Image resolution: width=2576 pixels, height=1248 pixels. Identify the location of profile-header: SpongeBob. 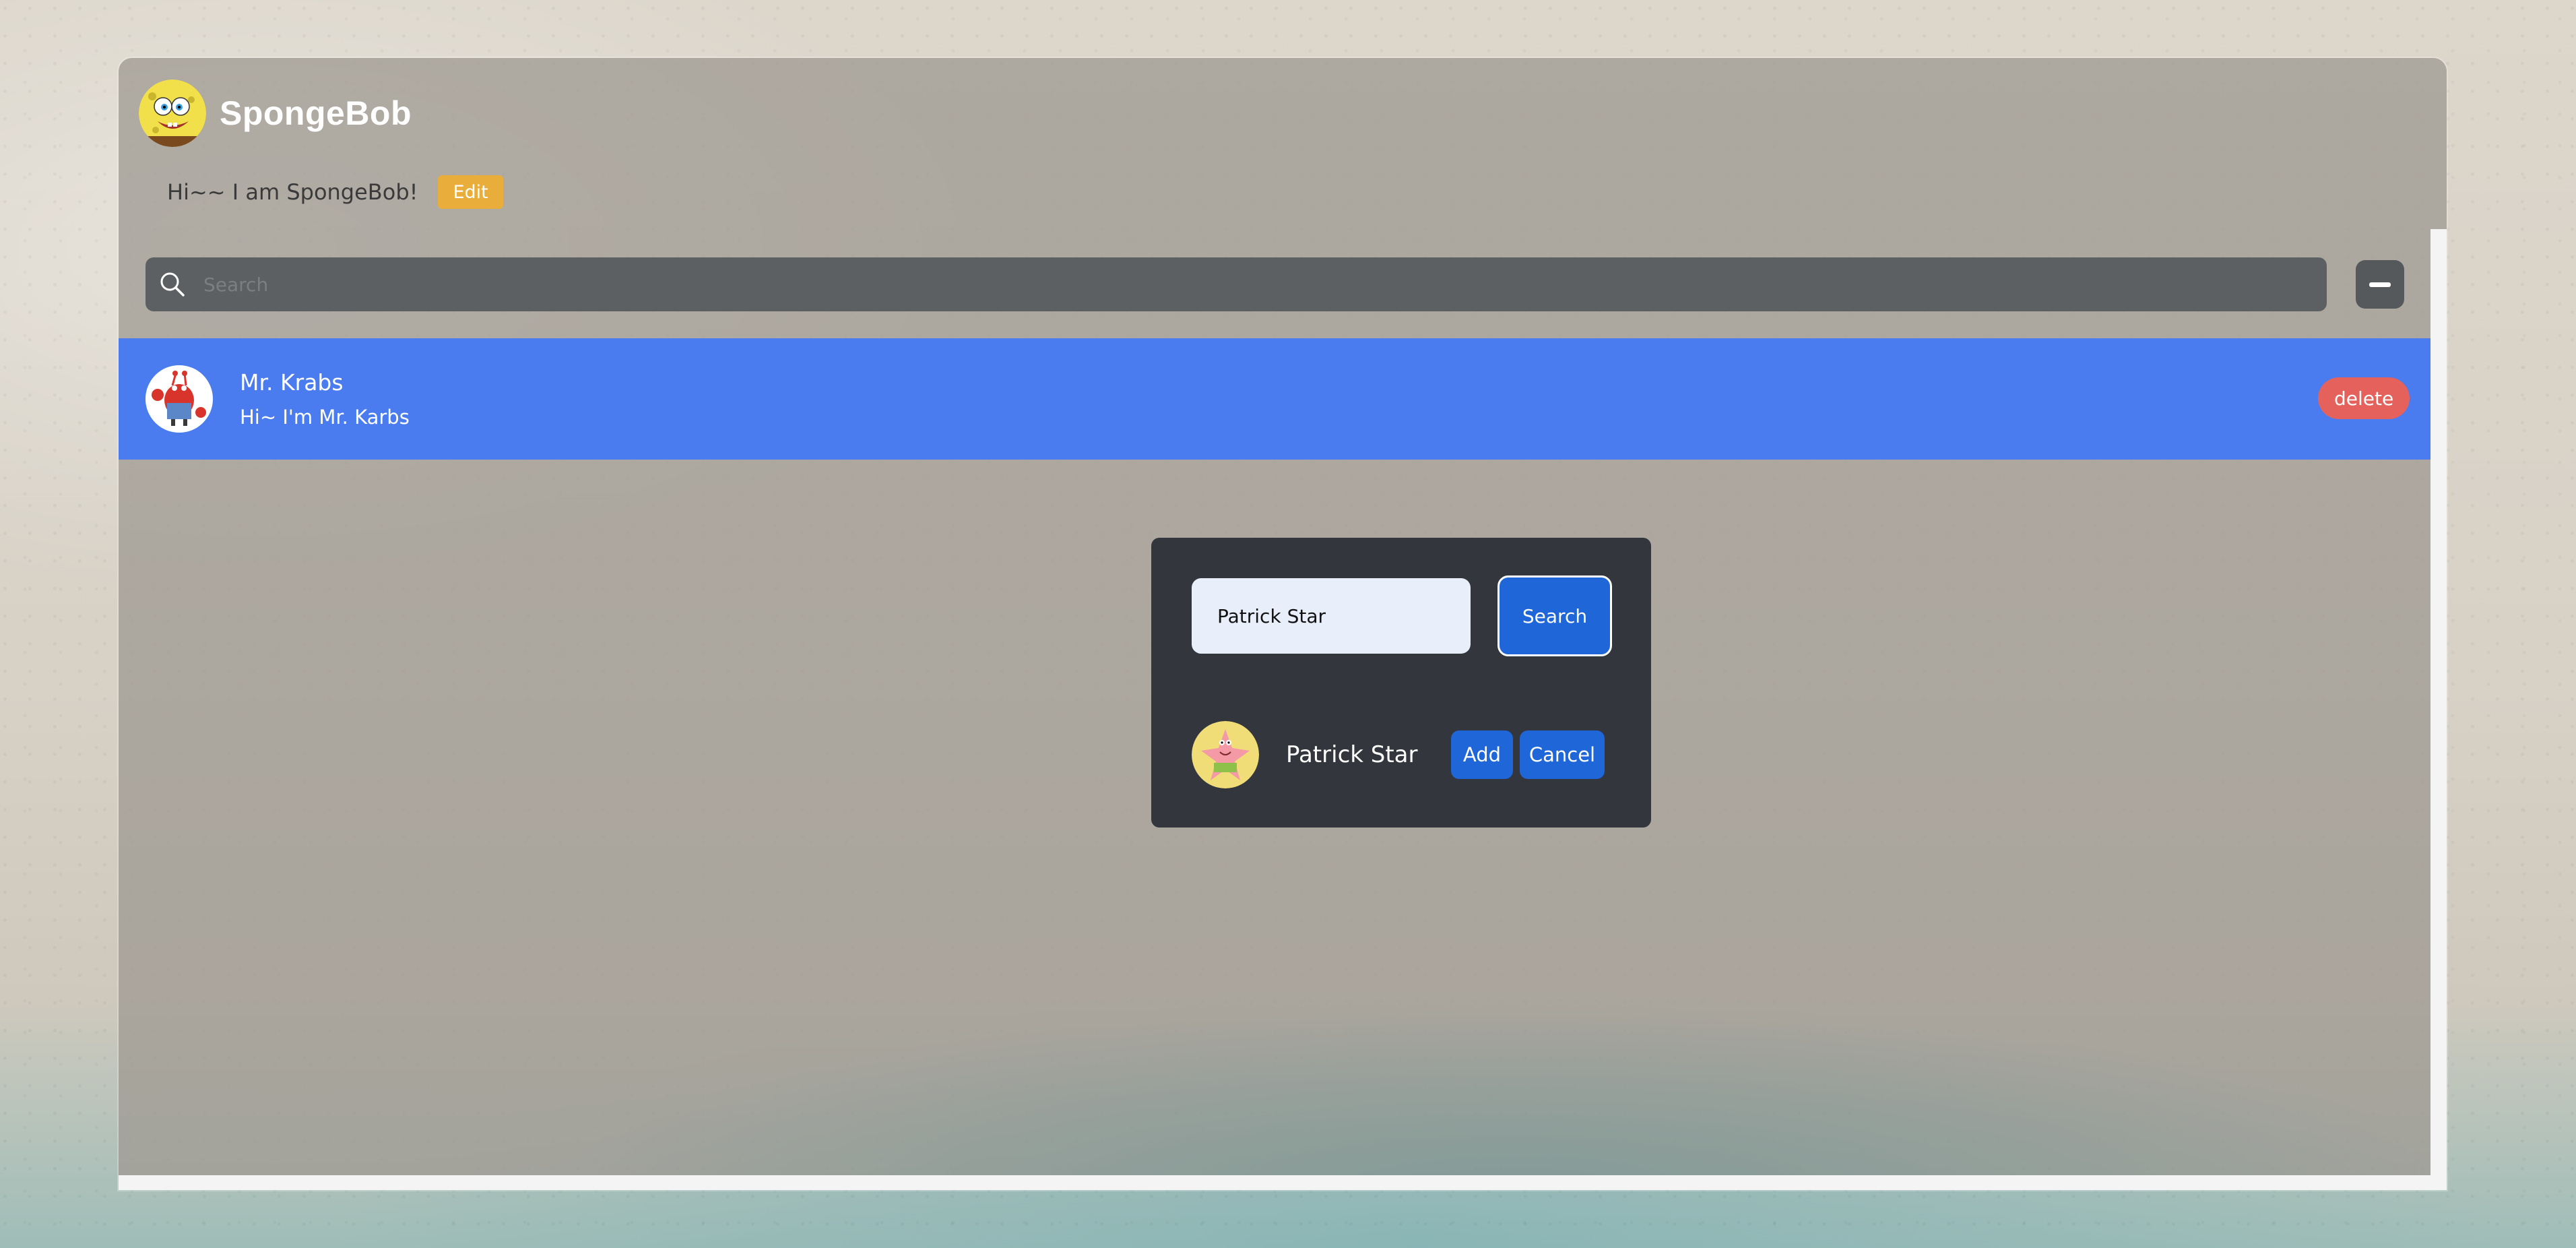
(275, 113).